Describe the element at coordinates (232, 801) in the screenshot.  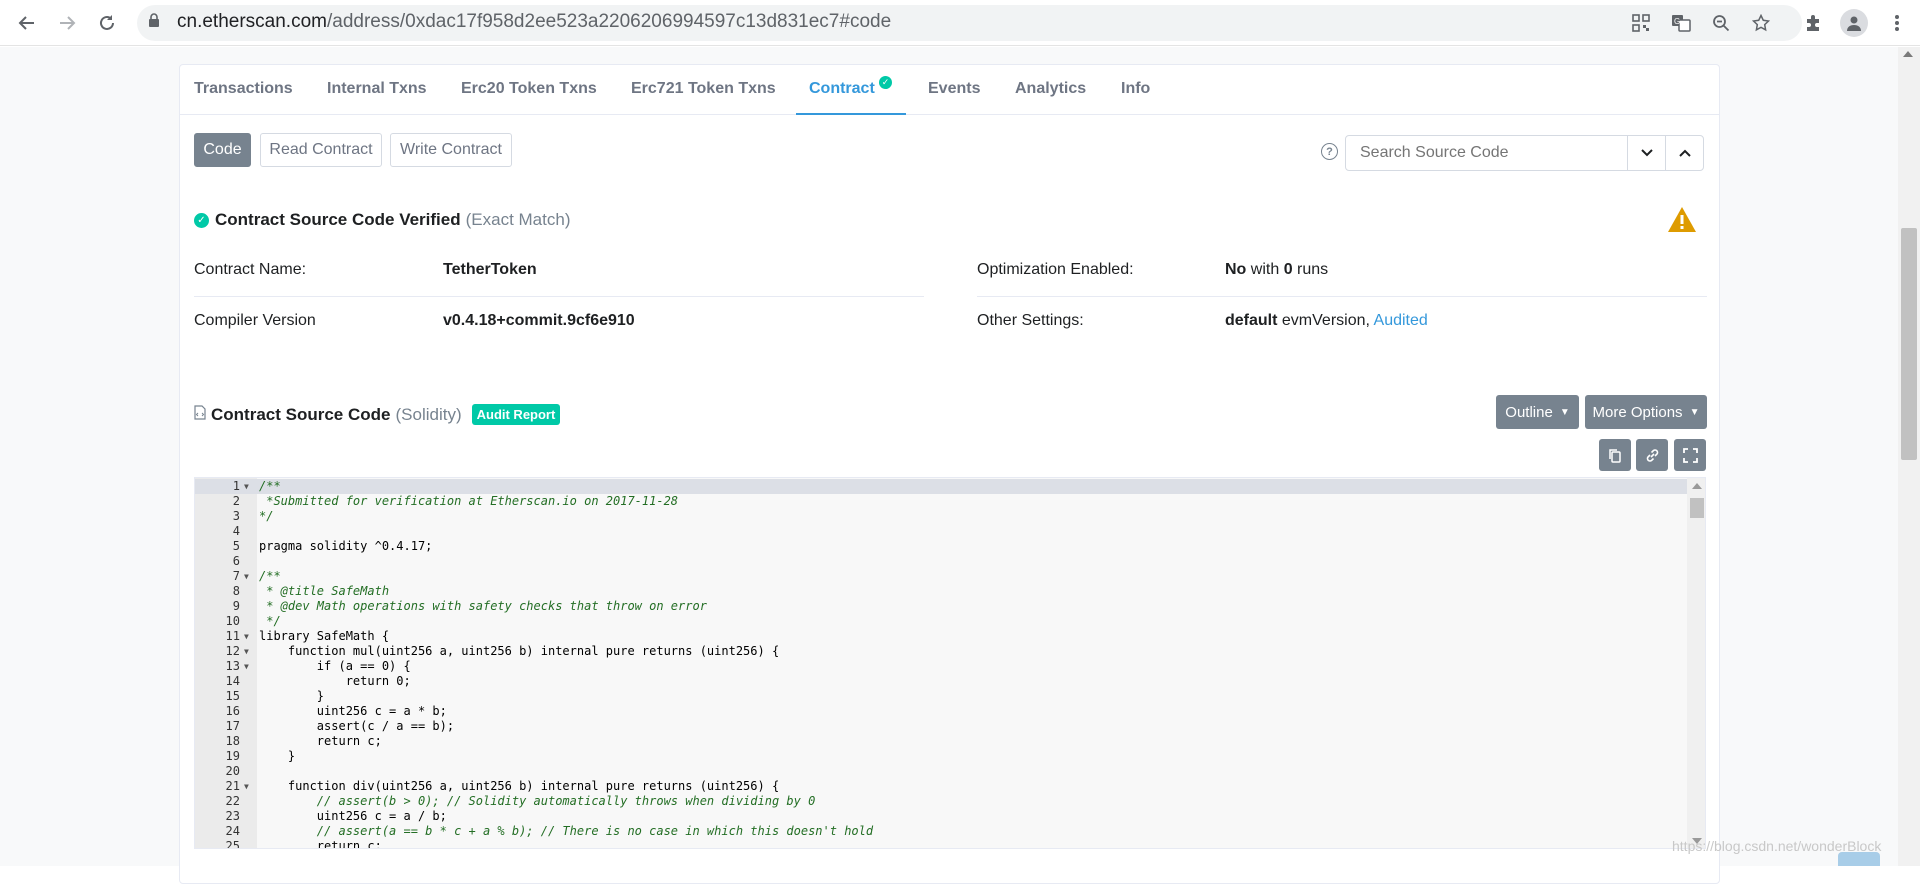
I see `line-number: 22` at that location.